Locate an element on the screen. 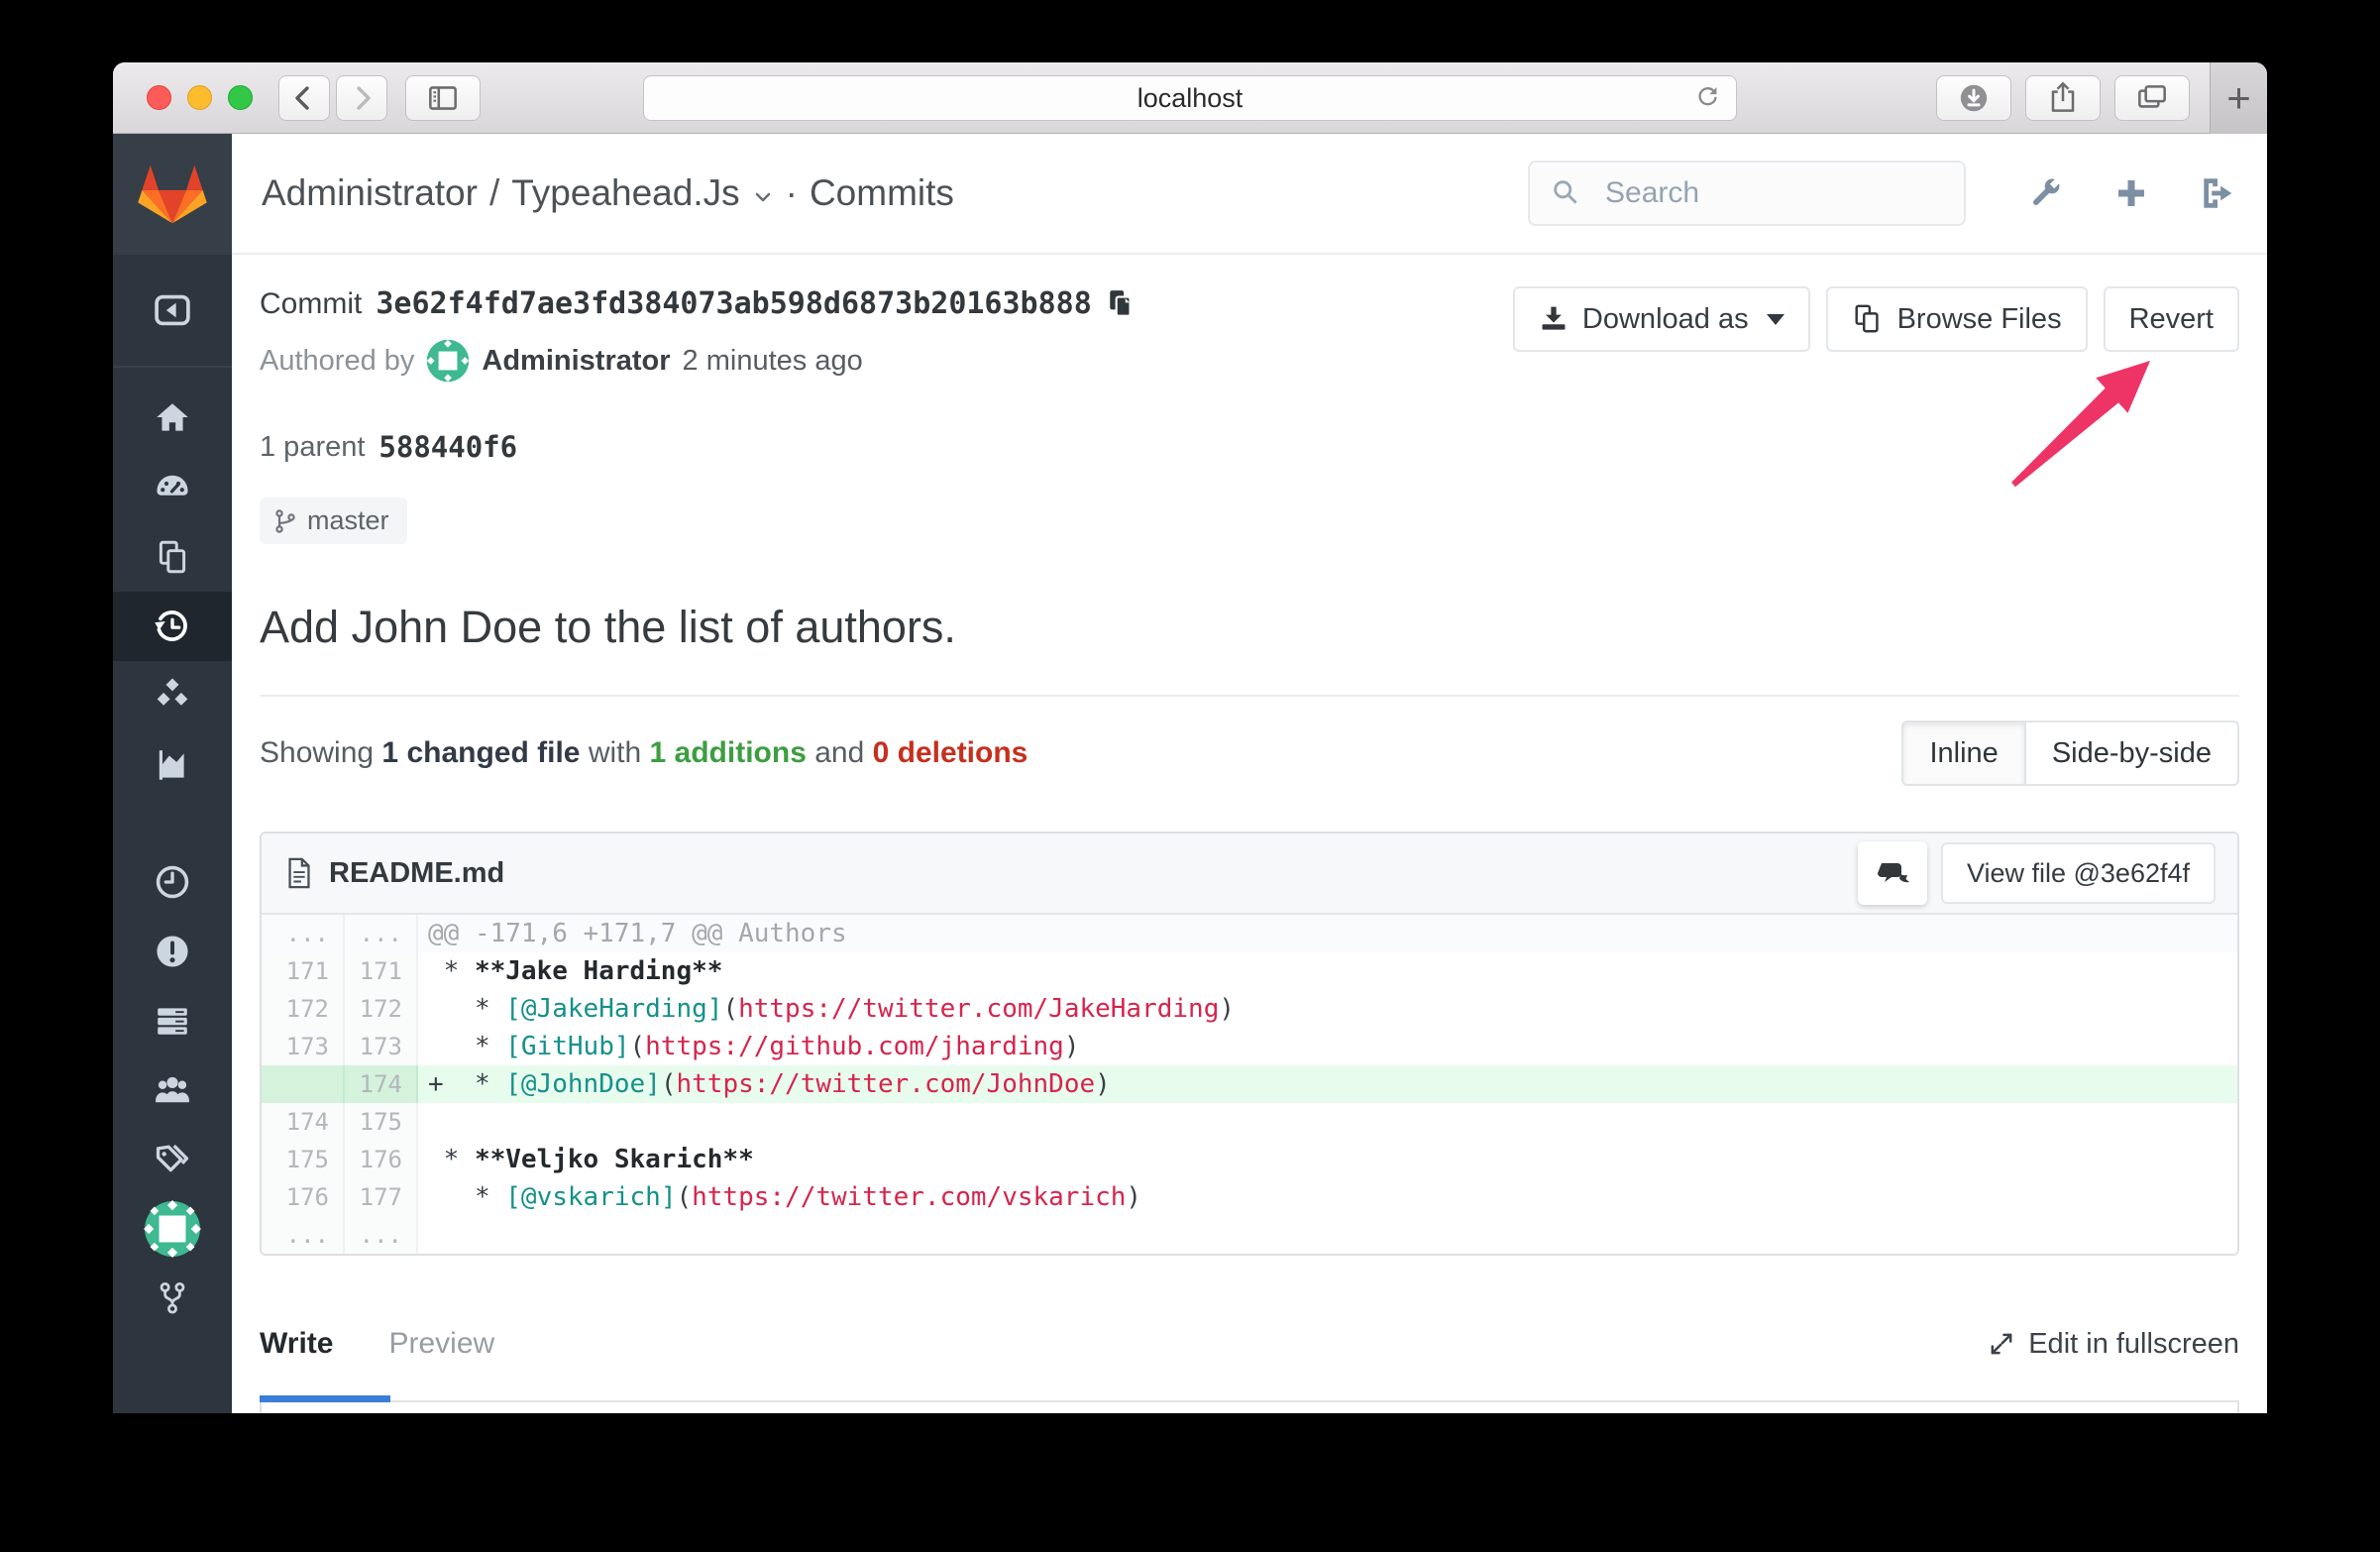 The height and width of the screenshot is (1552, 2380). exclamation-circle-icon is located at coordinates (172, 951).